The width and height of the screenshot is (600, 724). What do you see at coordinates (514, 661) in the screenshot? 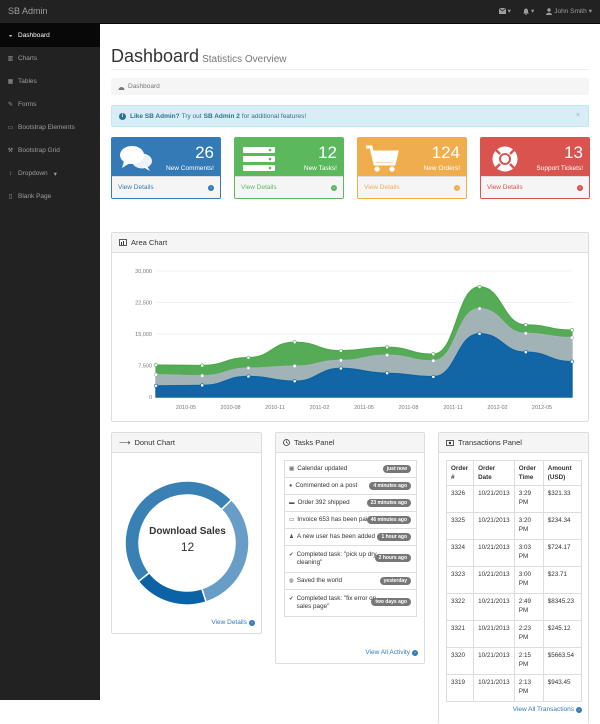
I see `table-row: 3320 10/21/2013 2:15 PM $5663.54` at bounding box center [514, 661].